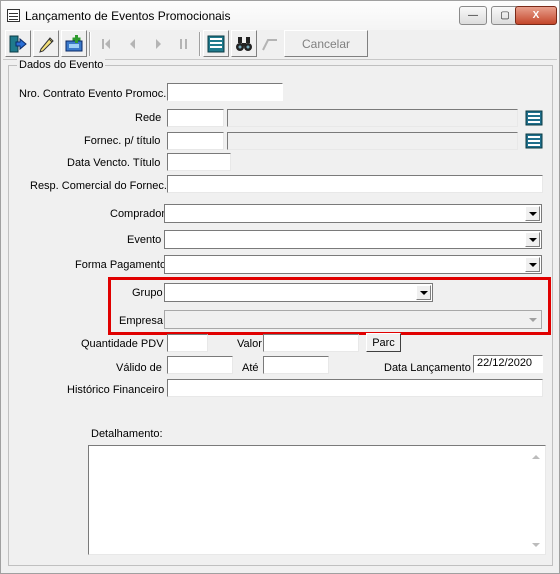  What do you see at coordinates (536, 500) in the screenshot?
I see `memo-scrollbar` at bounding box center [536, 500].